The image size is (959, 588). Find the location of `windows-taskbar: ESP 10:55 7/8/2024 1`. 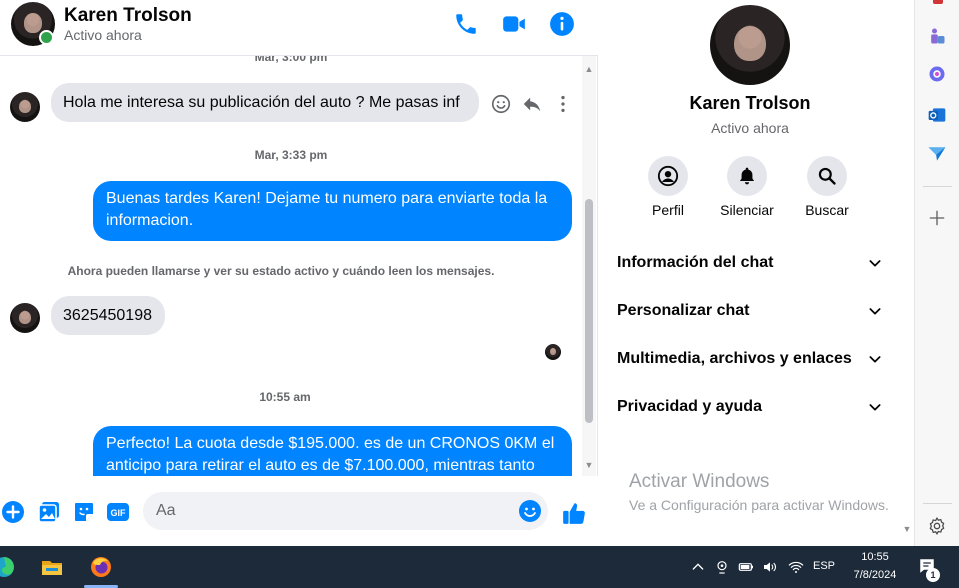

windows-taskbar: ESP 10:55 7/8/2024 1 is located at coordinates (479, 567).